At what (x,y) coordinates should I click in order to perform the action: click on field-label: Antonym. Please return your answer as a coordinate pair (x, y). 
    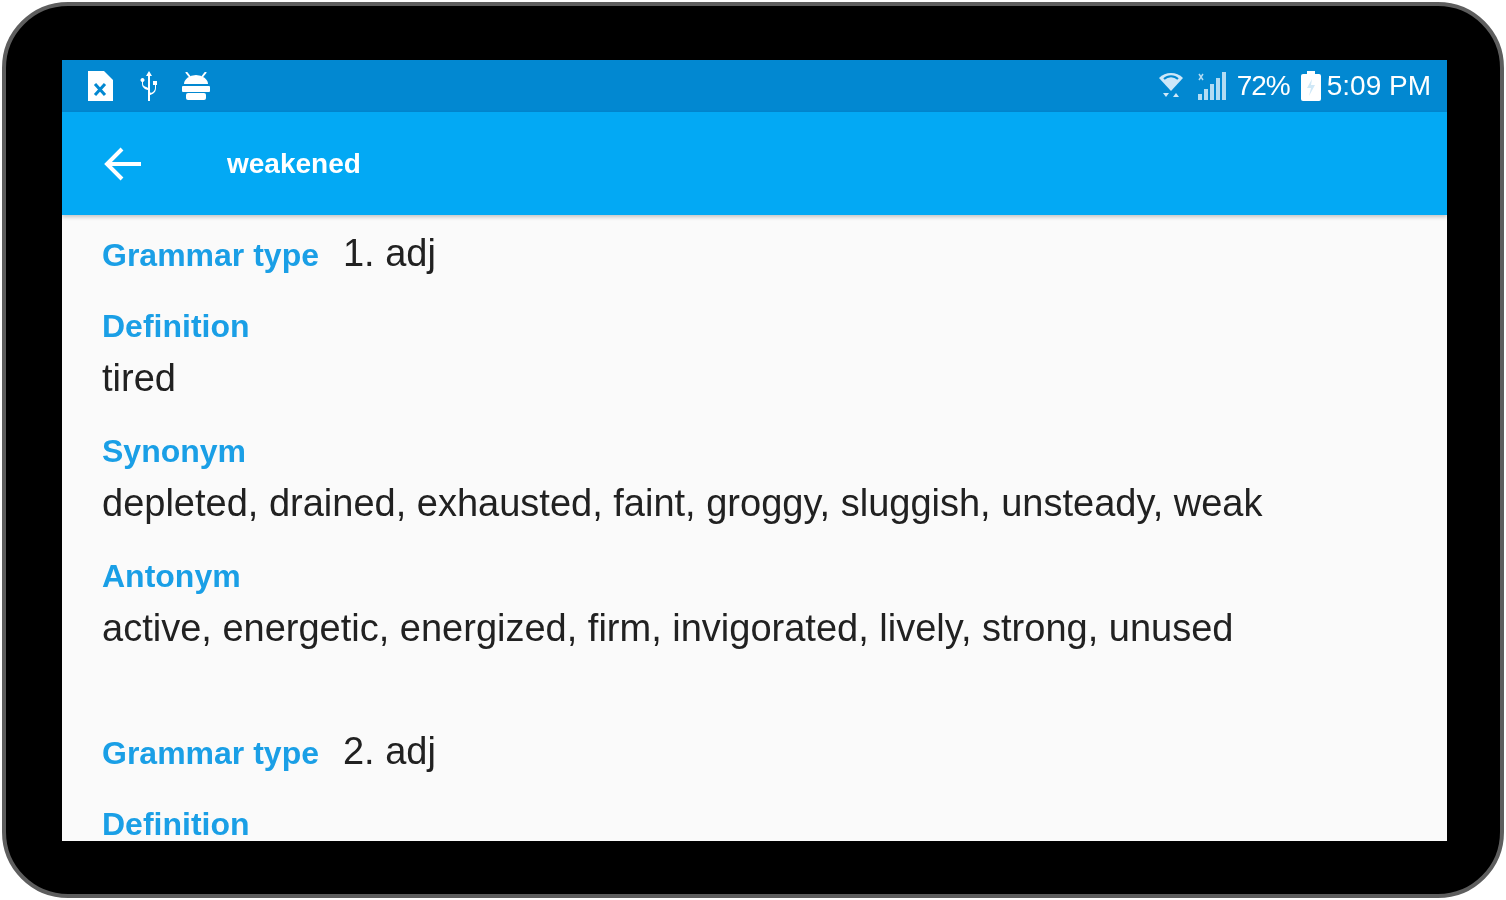
    Looking at the image, I should click on (171, 576).